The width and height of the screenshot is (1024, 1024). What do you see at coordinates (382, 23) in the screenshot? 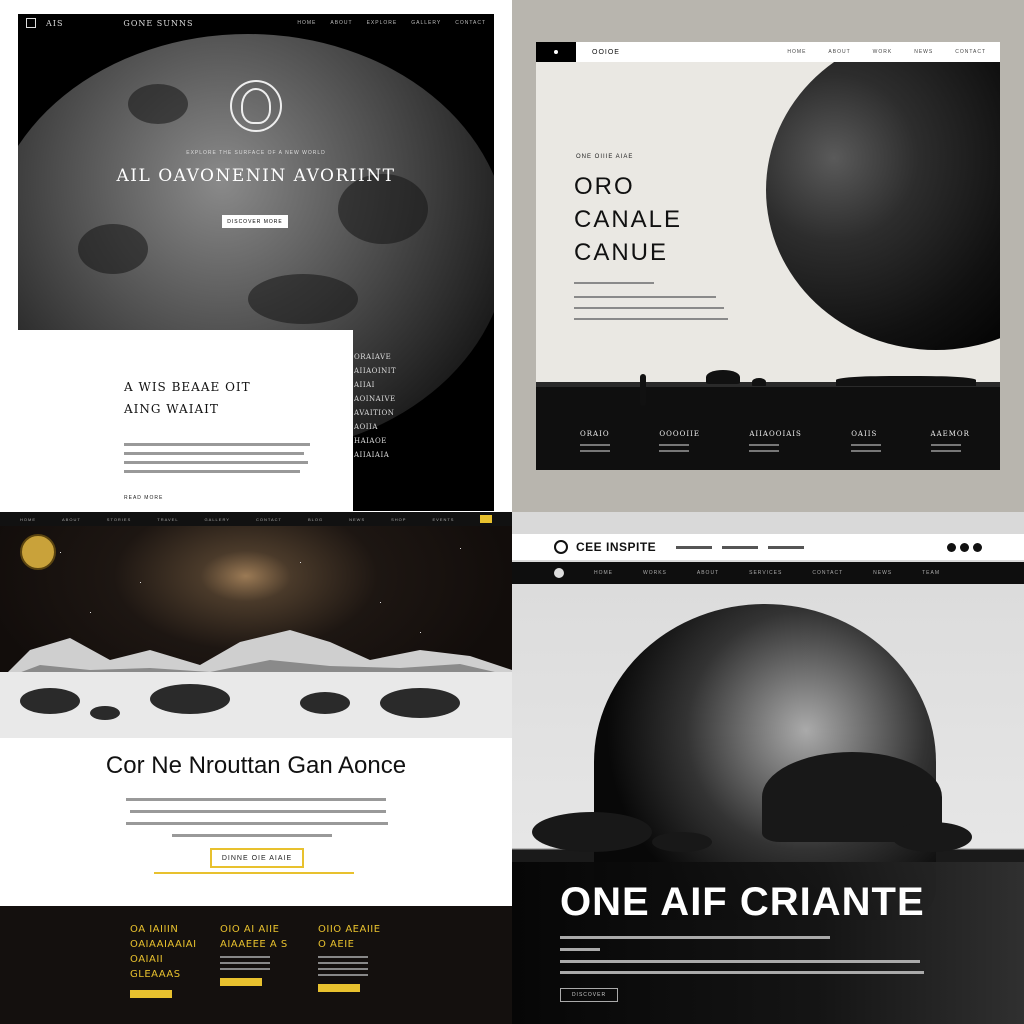
I see `nav-item: EXPLORE` at bounding box center [382, 23].